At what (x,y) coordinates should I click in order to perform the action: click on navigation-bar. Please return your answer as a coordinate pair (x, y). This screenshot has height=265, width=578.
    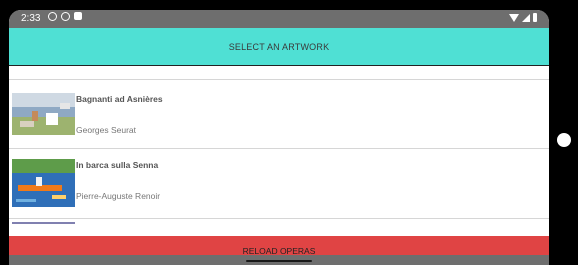
    Looking at the image, I should click on (279, 260).